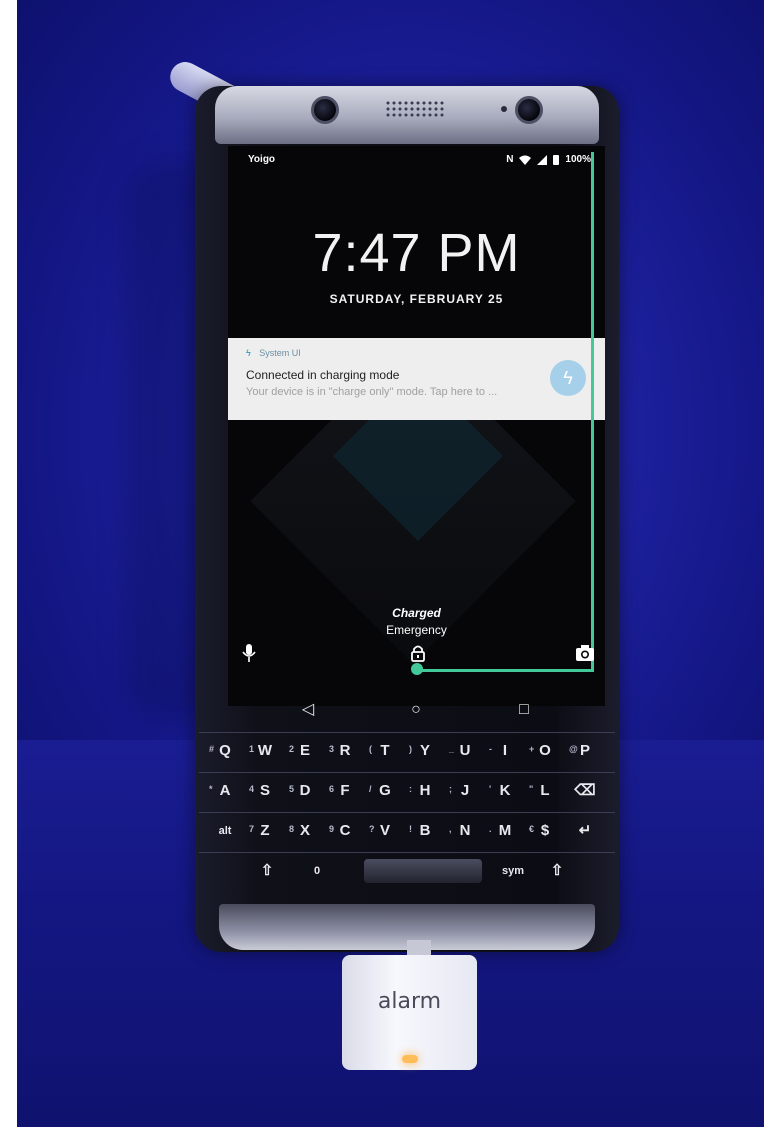 The width and height of the screenshot is (784, 1137). Describe the element at coordinates (490, 829) in the screenshot. I see `key-alt-label: .` at that location.